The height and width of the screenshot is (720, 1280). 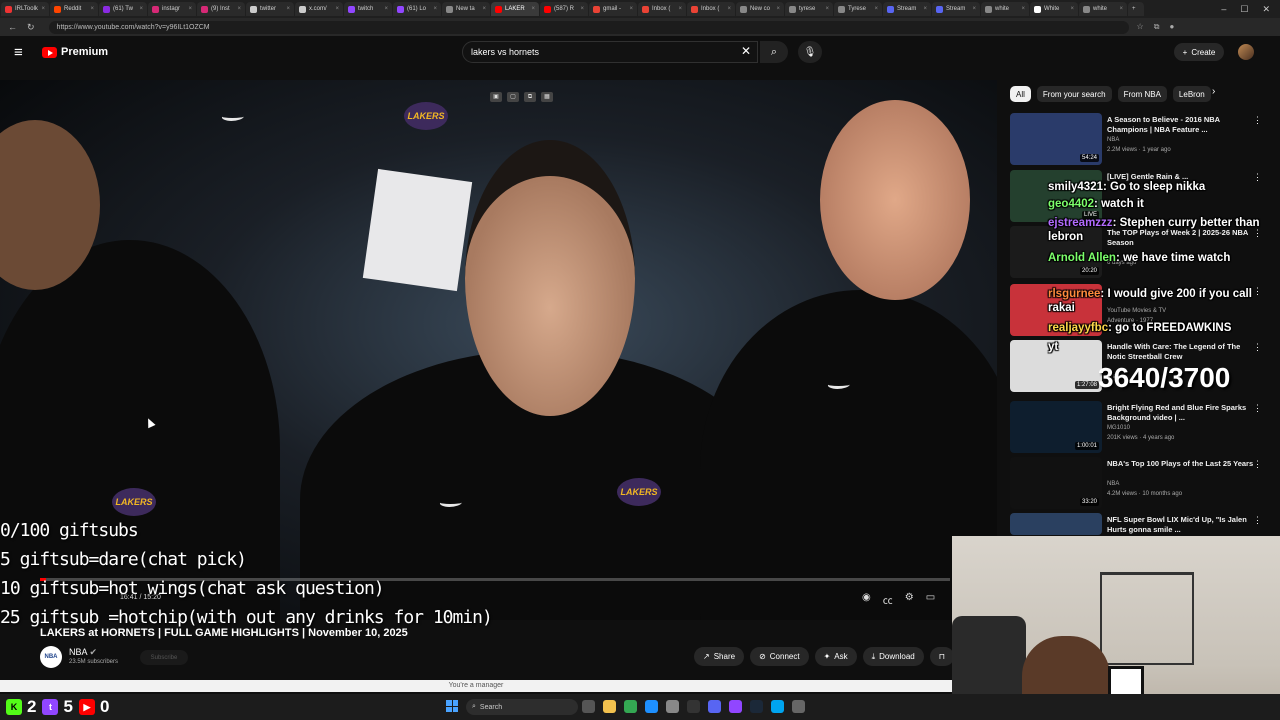 I want to click on captions-icon: ㏄, so click(x=888, y=599).